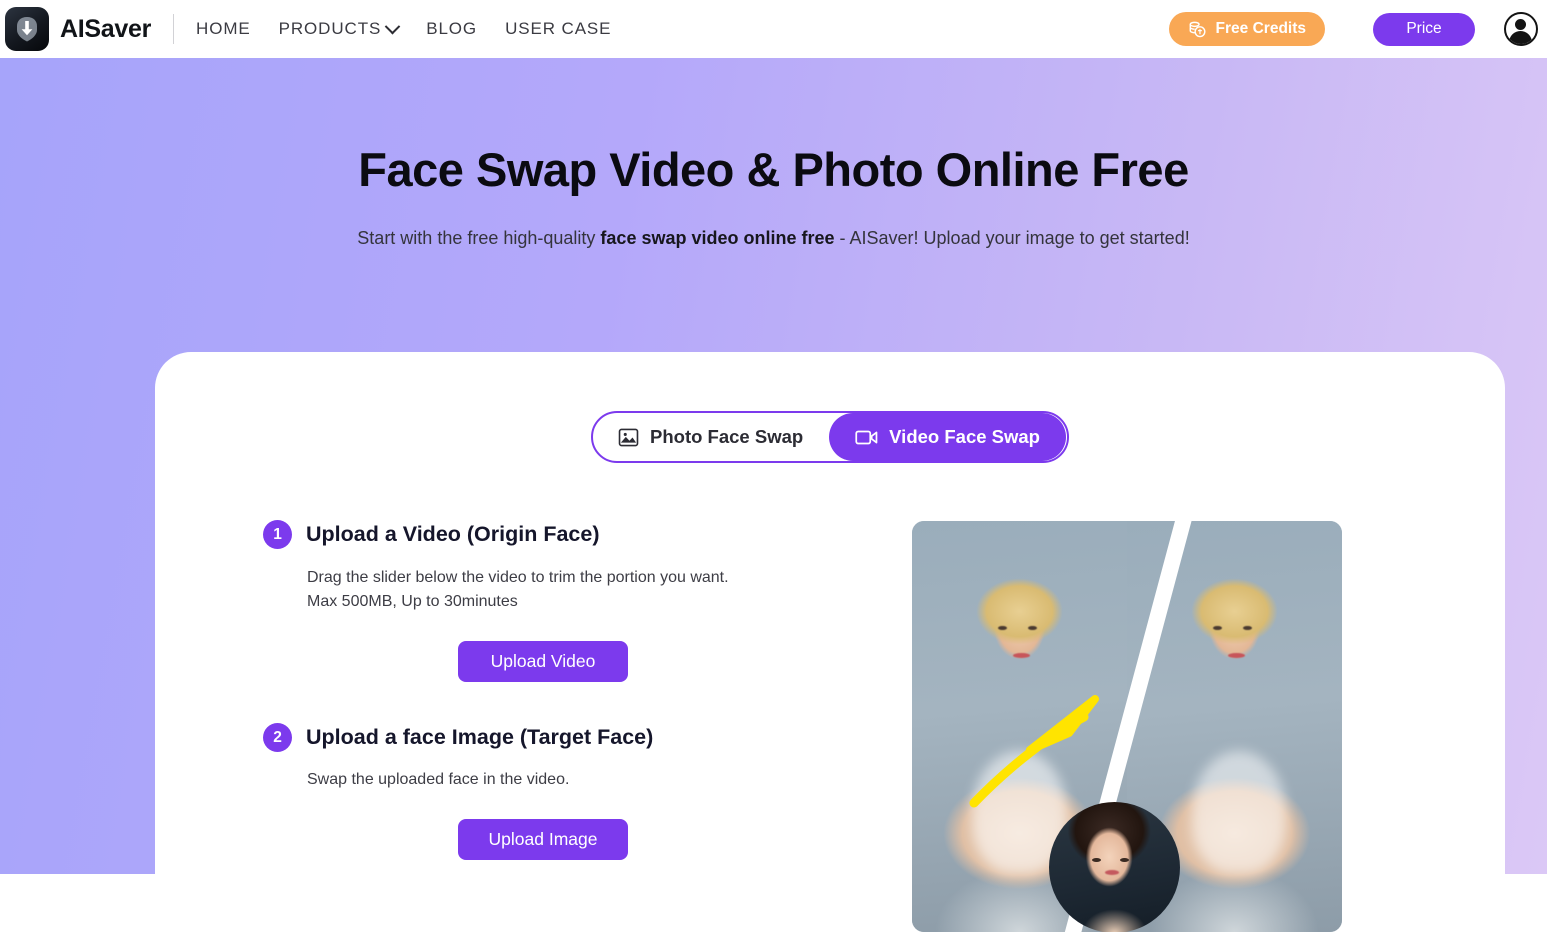 Image resolution: width=1547 pixels, height=932 pixels. What do you see at coordinates (330, 28) in the screenshot?
I see `nav-label: PRODUCTS` at bounding box center [330, 28].